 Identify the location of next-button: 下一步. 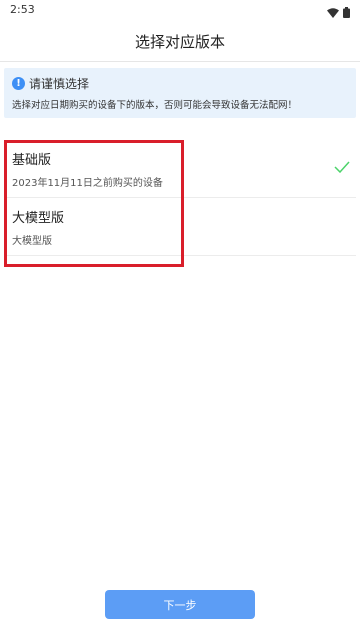
(180, 604).